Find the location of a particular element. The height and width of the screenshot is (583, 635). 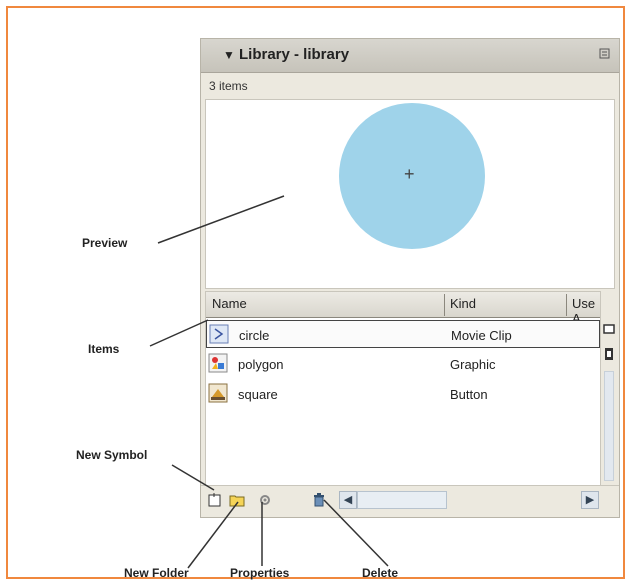

callout-new-symbol: New Symbol is located at coordinates (112, 455).